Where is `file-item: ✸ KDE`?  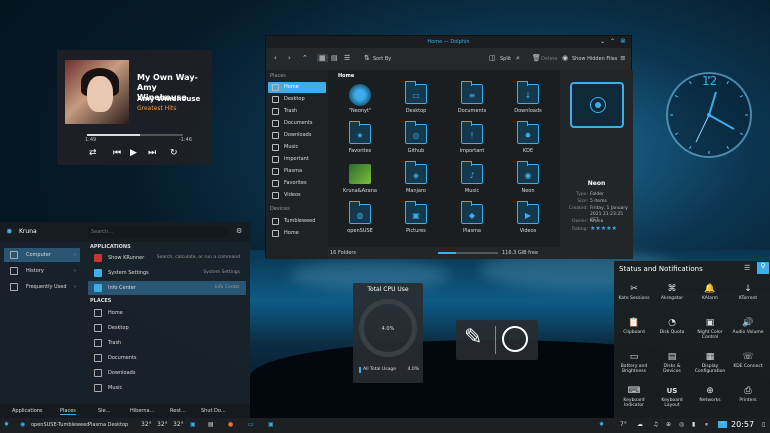
file-item: ✸ KDE is located at coordinates (528, 140).